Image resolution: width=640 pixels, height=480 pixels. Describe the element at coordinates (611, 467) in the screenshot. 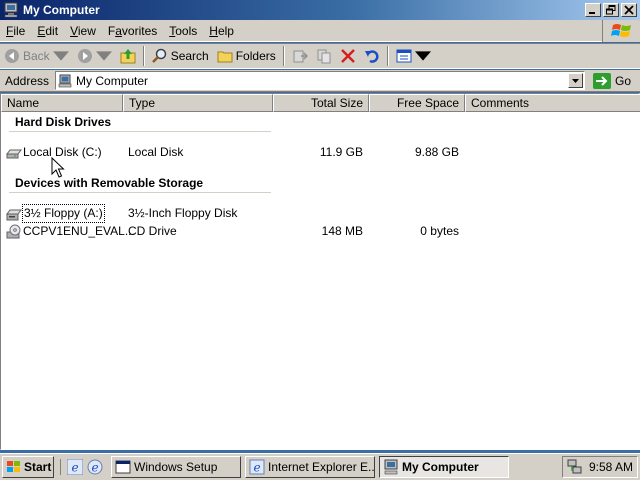

I see `clock: 9:58 AM` at that location.